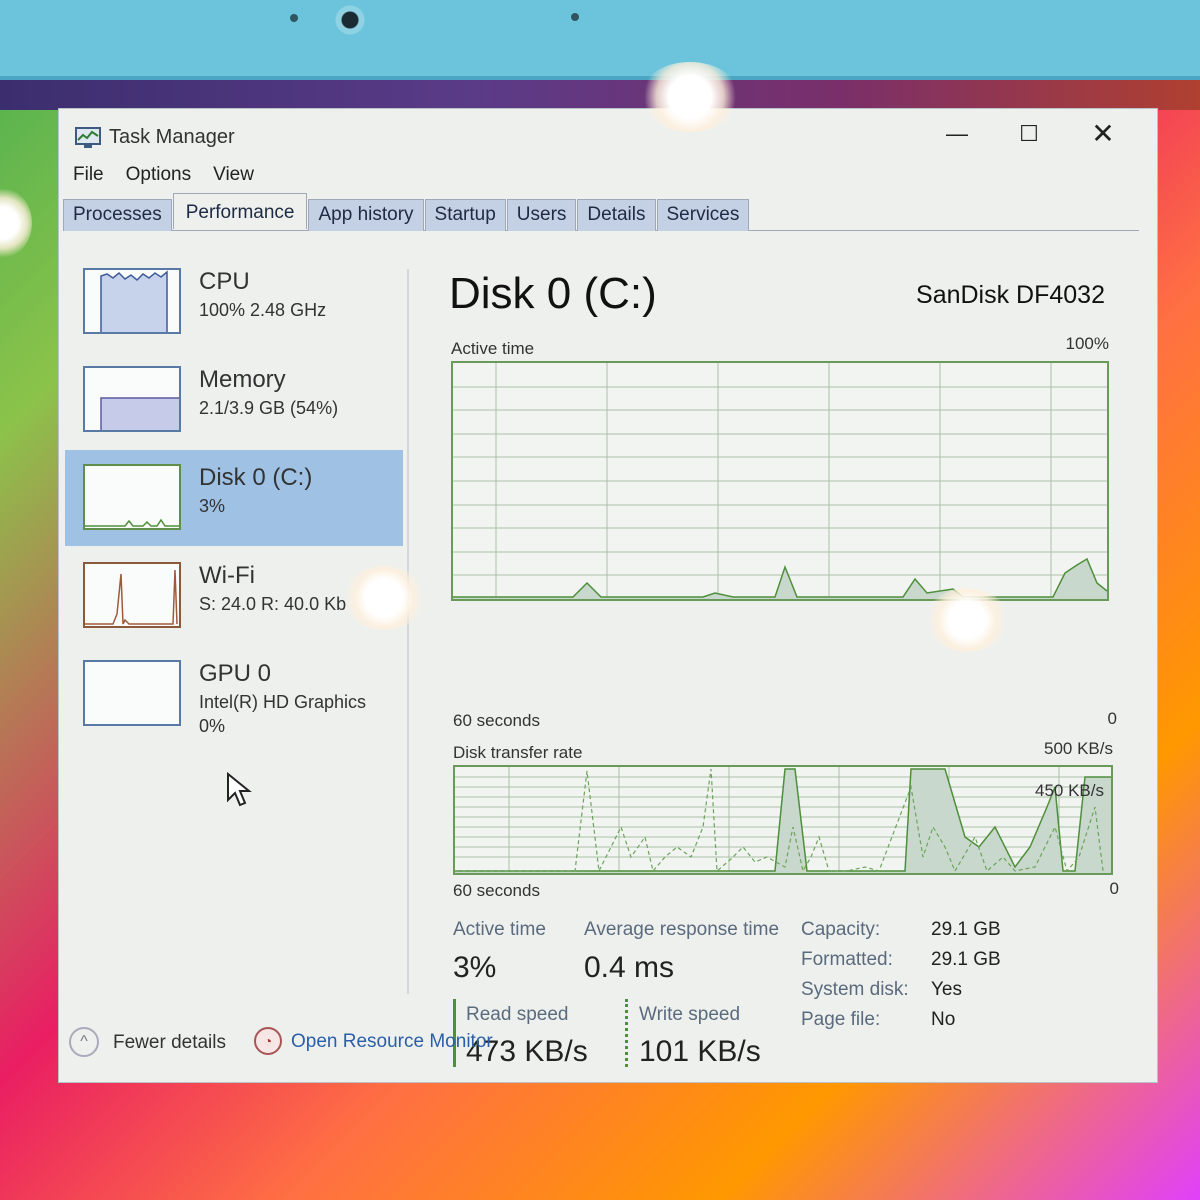 This screenshot has width=1200, height=1200. What do you see at coordinates (1087, 343) in the screenshot?
I see `active-time-graph-max: 100%` at bounding box center [1087, 343].